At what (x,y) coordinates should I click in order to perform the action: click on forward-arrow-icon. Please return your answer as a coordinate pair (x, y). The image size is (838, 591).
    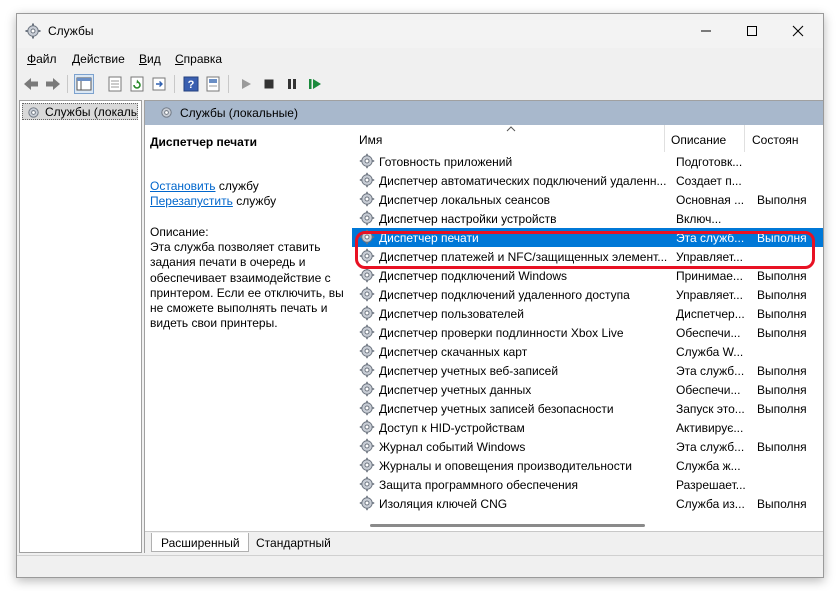
    Looking at the image, I should click on (53, 84).